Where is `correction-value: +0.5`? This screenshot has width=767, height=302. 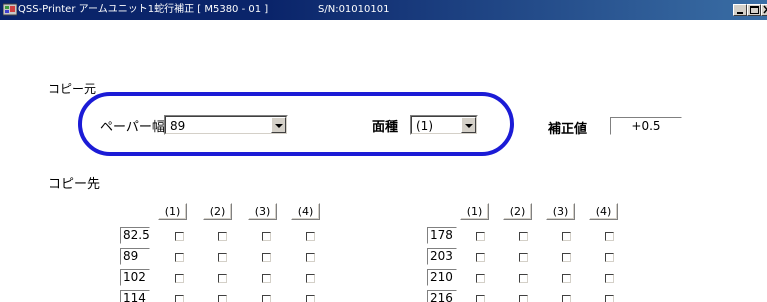 correction-value: +0.5 is located at coordinates (646, 126).